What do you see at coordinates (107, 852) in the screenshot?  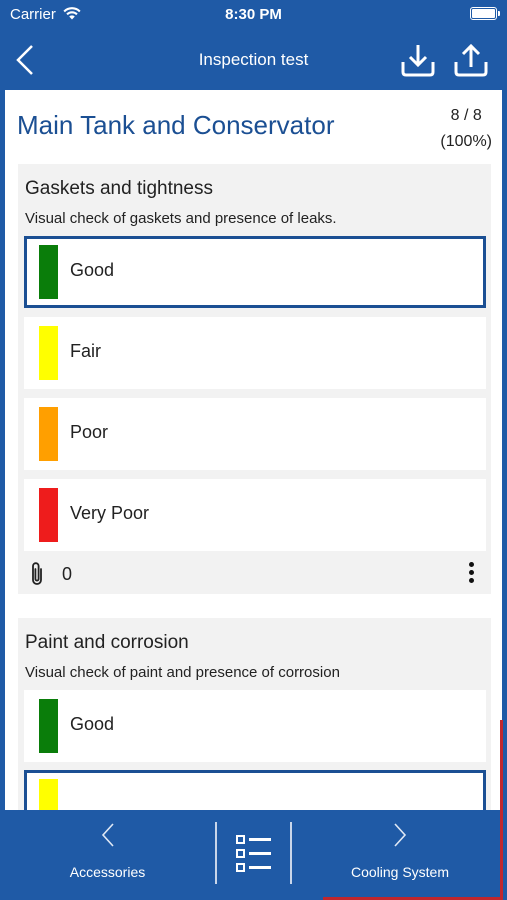 I see `prev-section-button: Accessories` at bounding box center [107, 852].